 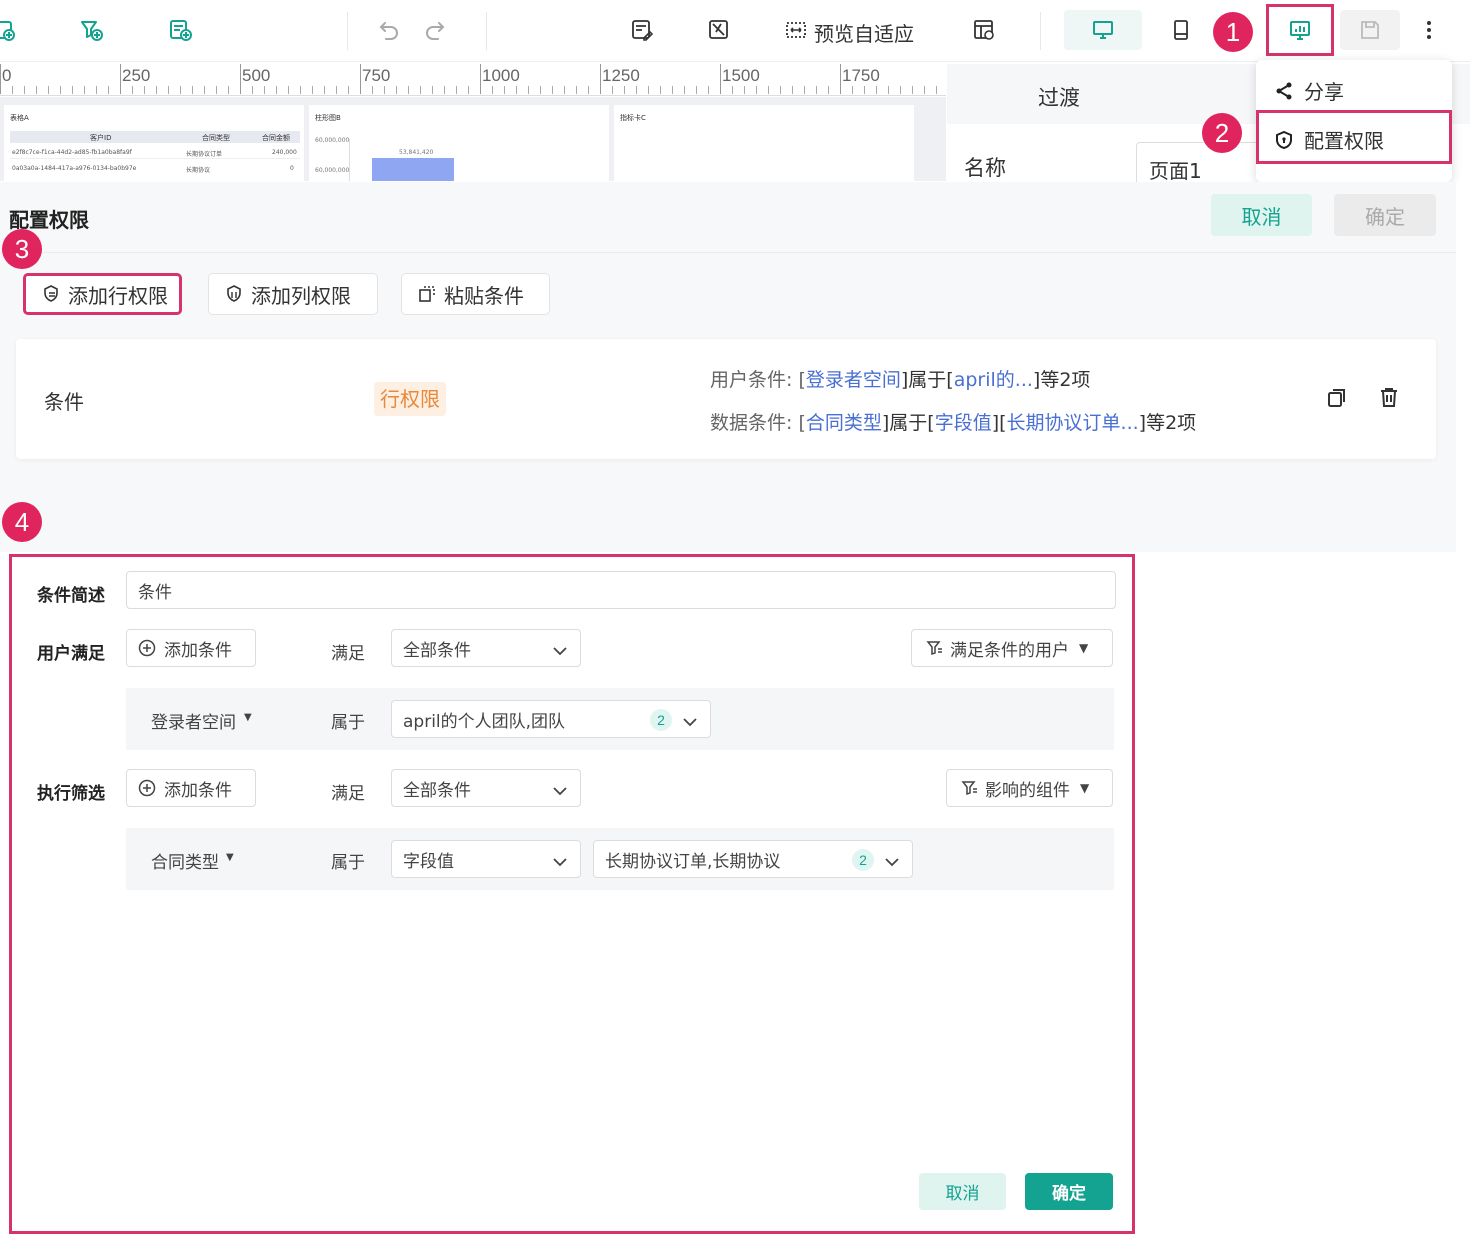 I want to click on add-component-icon, so click(x=8, y=30).